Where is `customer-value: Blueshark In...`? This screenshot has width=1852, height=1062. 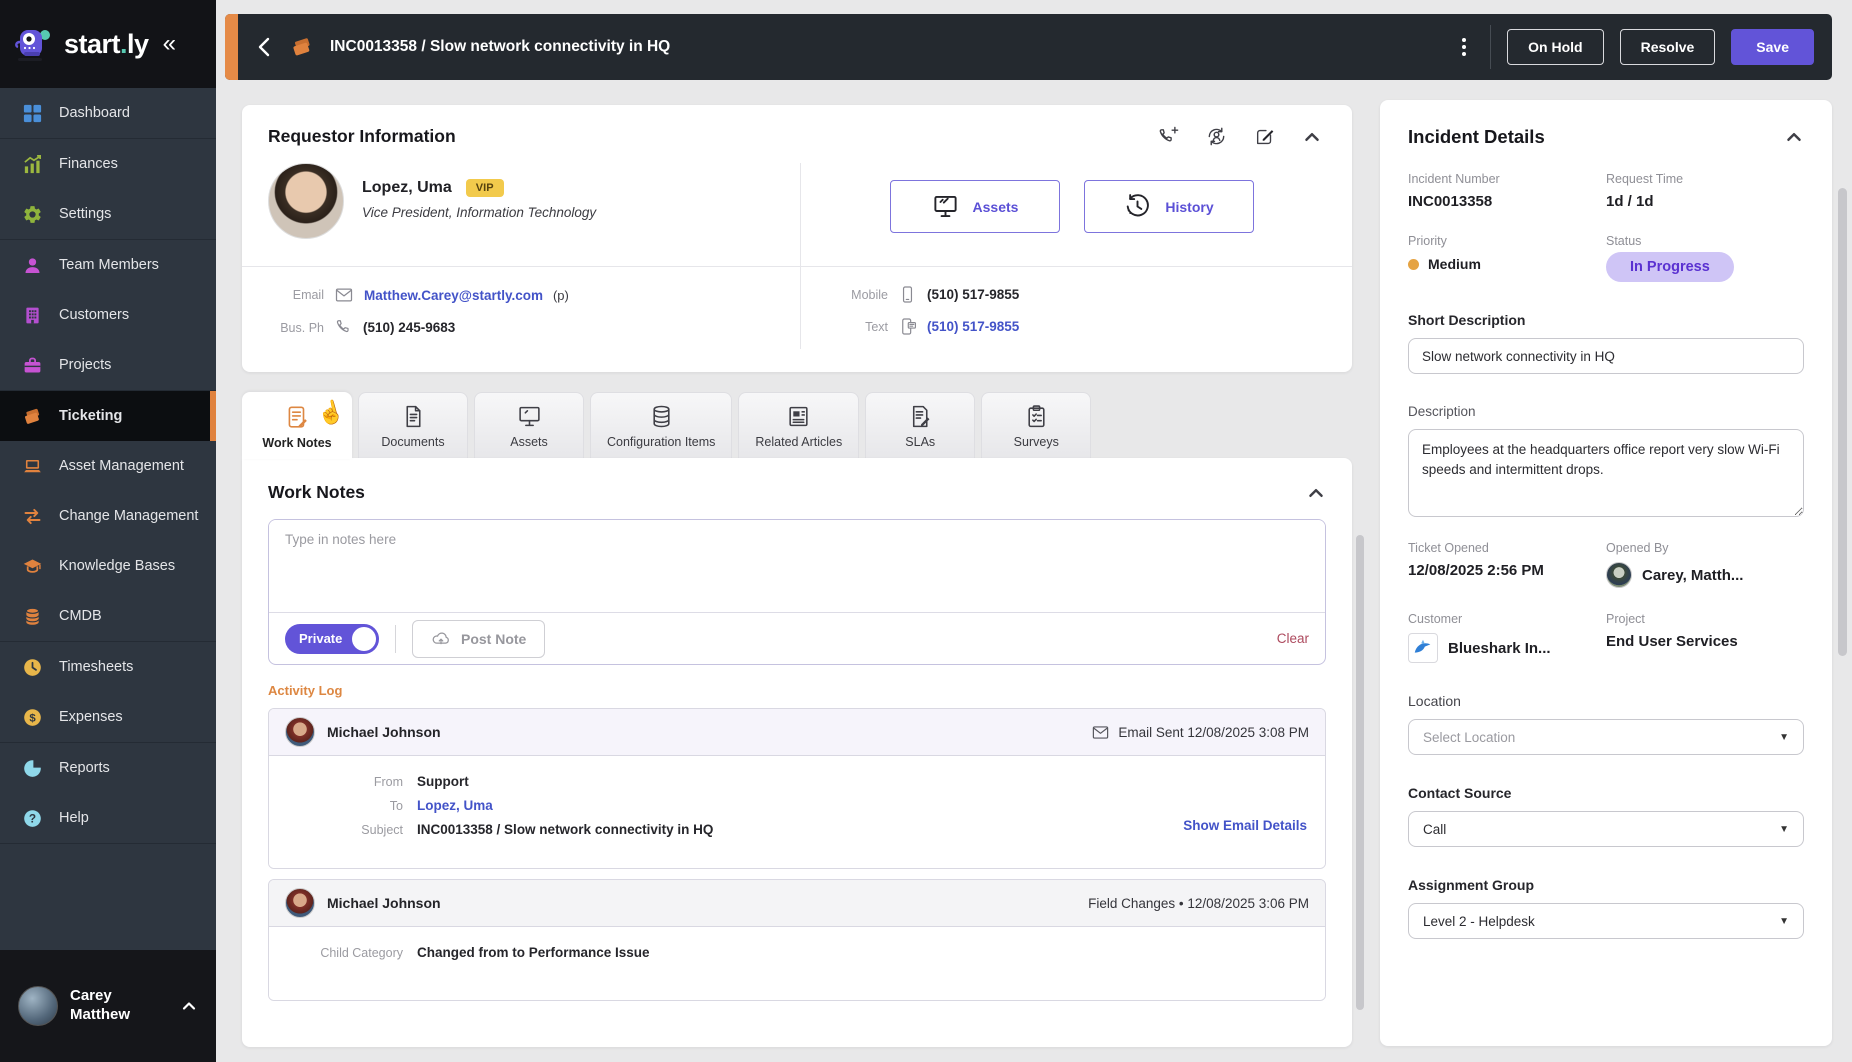
customer-value: Blueshark In... is located at coordinates (1499, 648).